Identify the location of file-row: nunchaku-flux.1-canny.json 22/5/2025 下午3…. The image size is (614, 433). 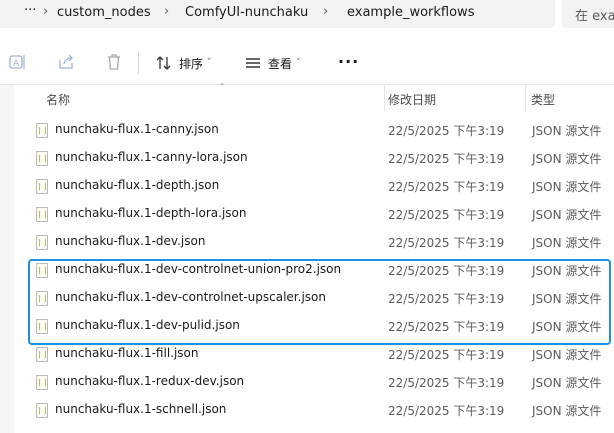
(322, 131).